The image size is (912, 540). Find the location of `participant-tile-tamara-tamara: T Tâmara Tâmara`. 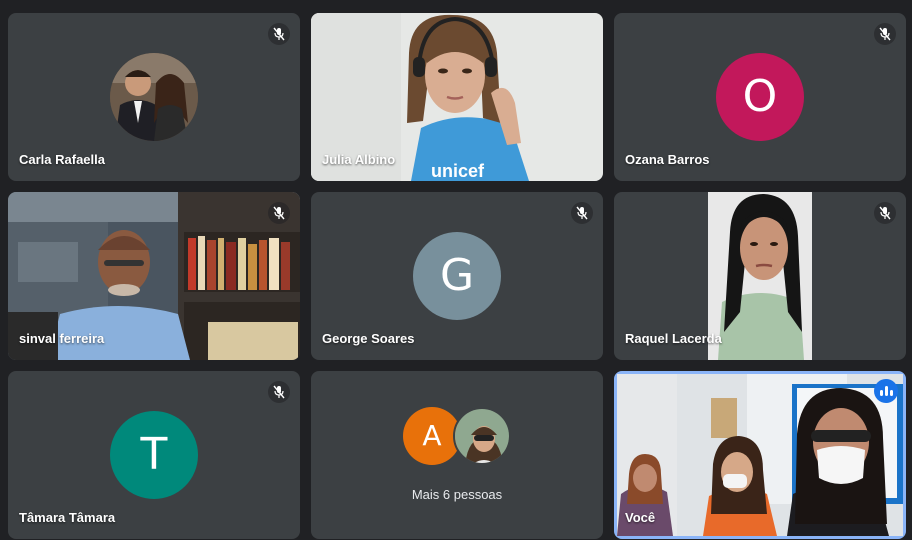

participant-tile-tamara-tamara: T Tâmara Tâmara is located at coordinates (154, 455).